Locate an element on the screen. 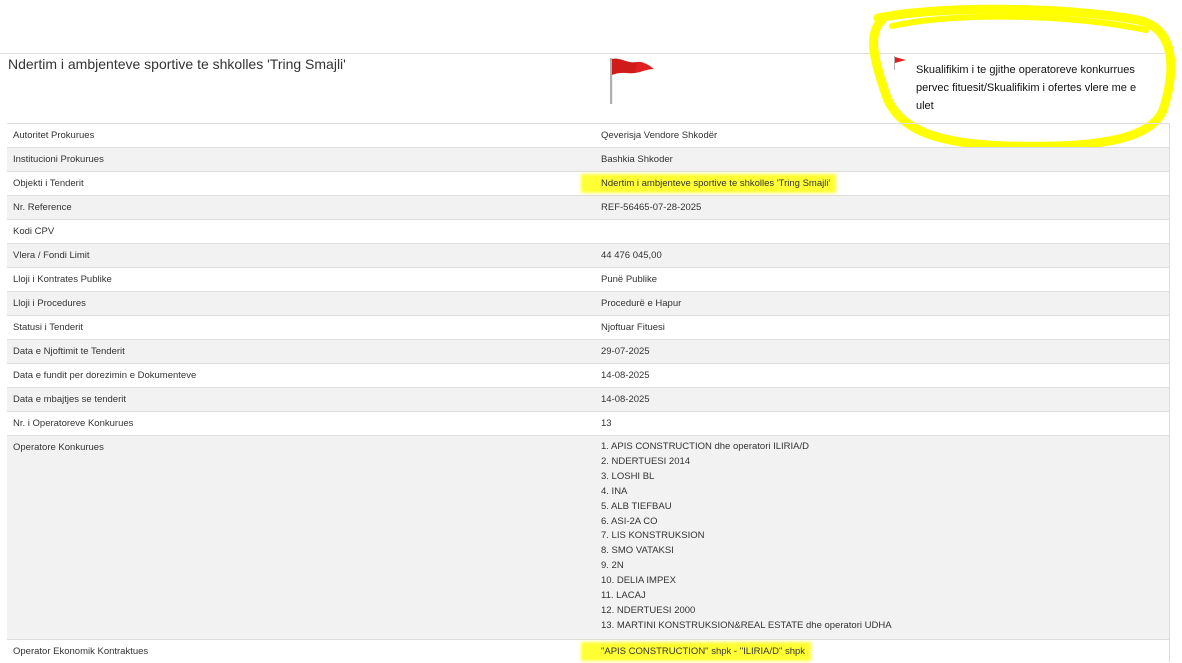 The image size is (1182, 663). row-value: REF-56465-07-28-2025 is located at coordinates (878, 207).